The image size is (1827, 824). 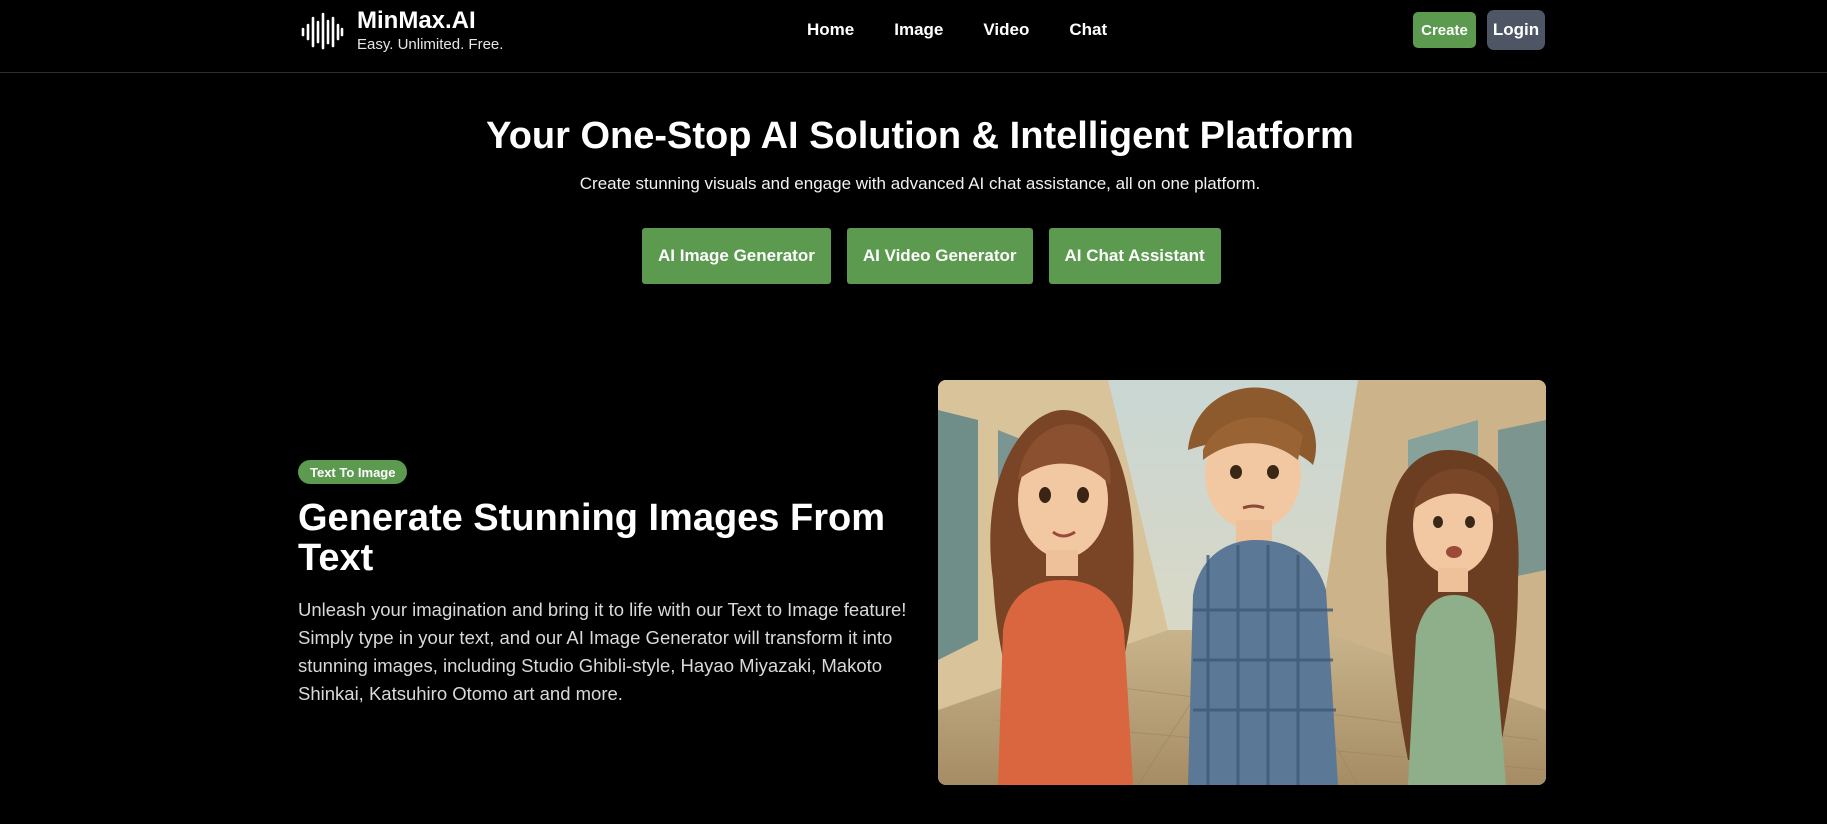 What do you see at coordinates (322, 31) in the screenshot?
I see `soundwave-icon` at bounding box center [322, 31].